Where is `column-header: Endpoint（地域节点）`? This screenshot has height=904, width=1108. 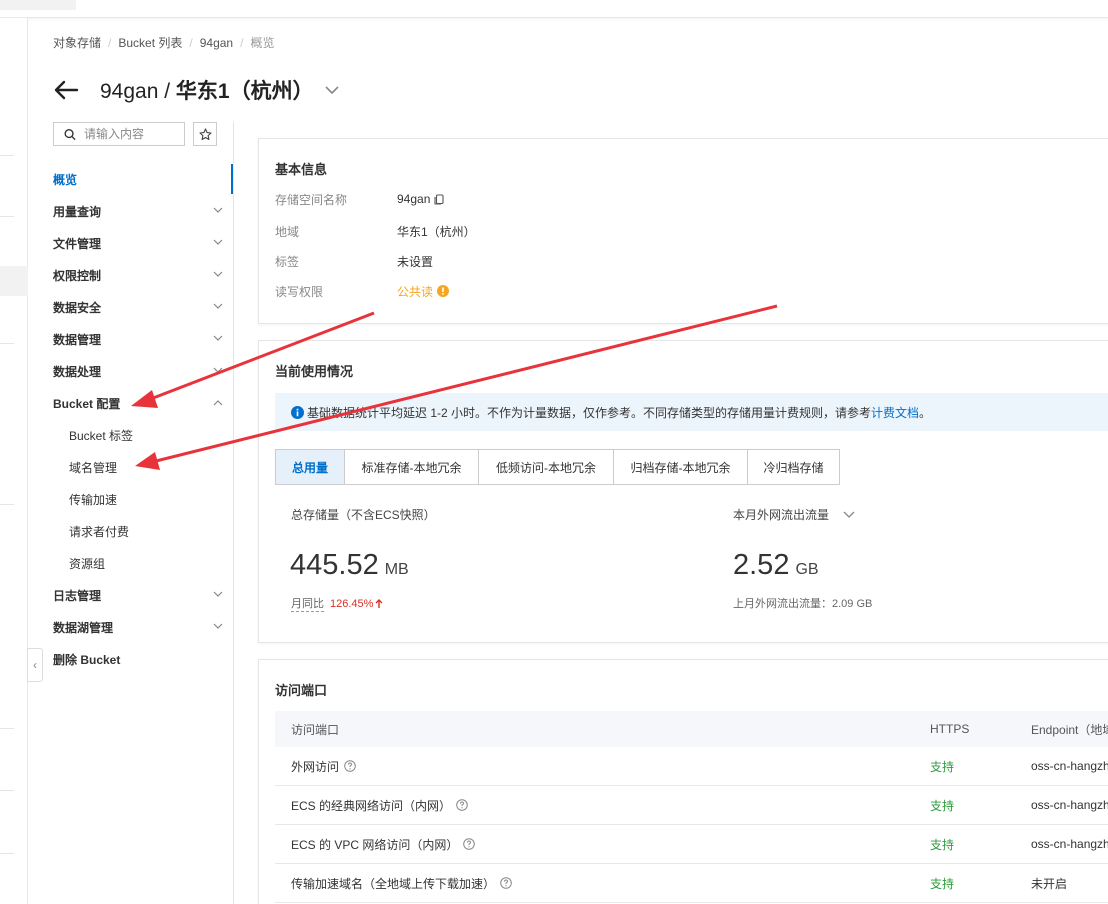
column-header: Endpoint（地域节点） is located at coordinates (1069, 729).